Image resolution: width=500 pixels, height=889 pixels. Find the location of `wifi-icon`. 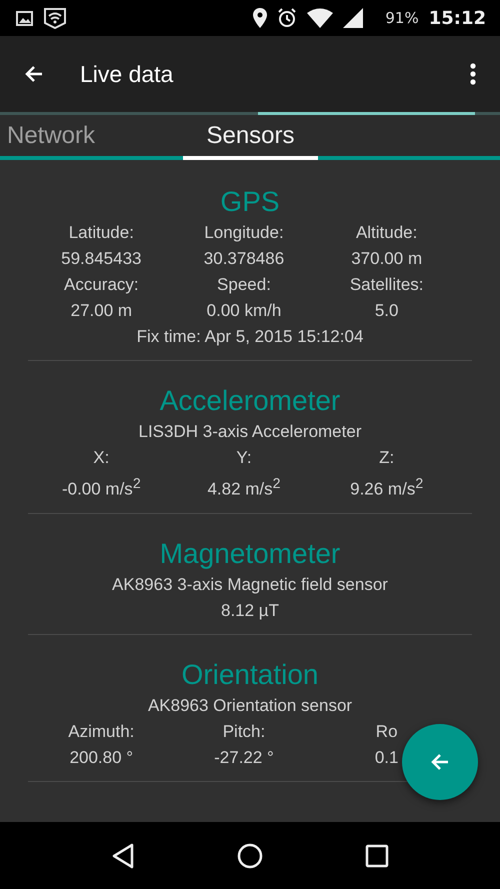

wifi-icon is located at coordinates (320, 18).